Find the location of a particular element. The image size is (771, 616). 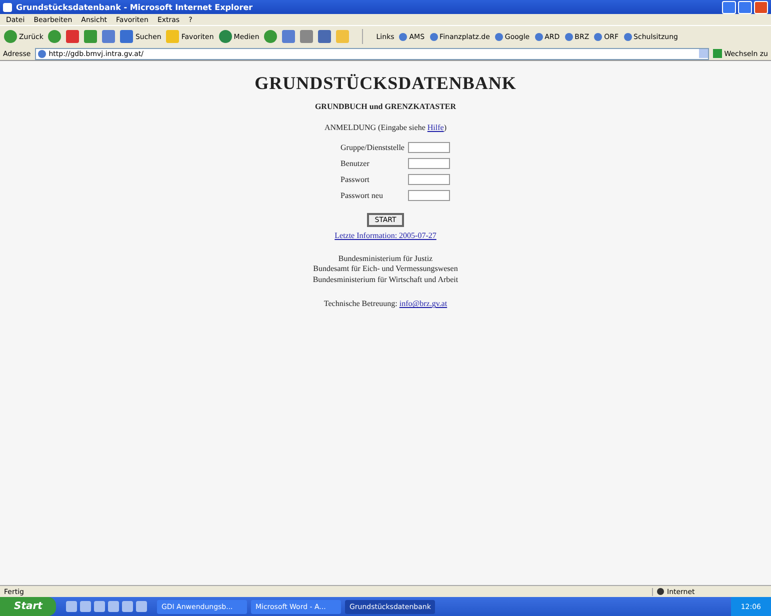

field-label: Benutzer is located at coordinates (355, 163).